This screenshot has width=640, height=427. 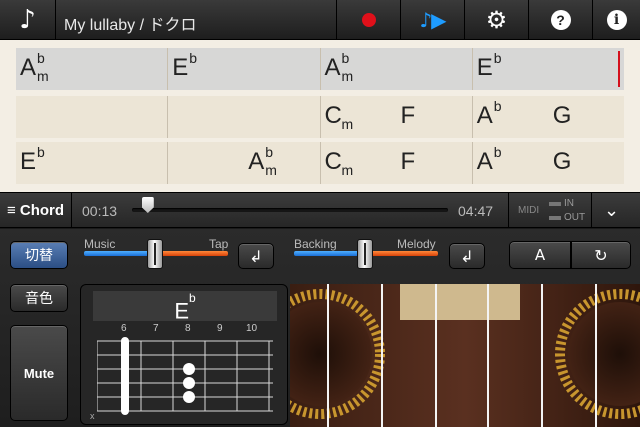 What do you see at coordinates (130, 25) in the screenshot?
I see `song-title: My lullaby / ドクロ` at bounding box center [130, 25].